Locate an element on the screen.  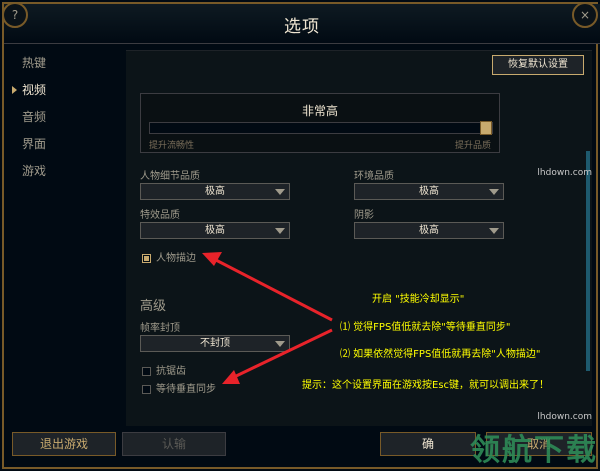
sidebar: 热键 视频 音频 界面 游戏 is located at coordinates (67, 240).